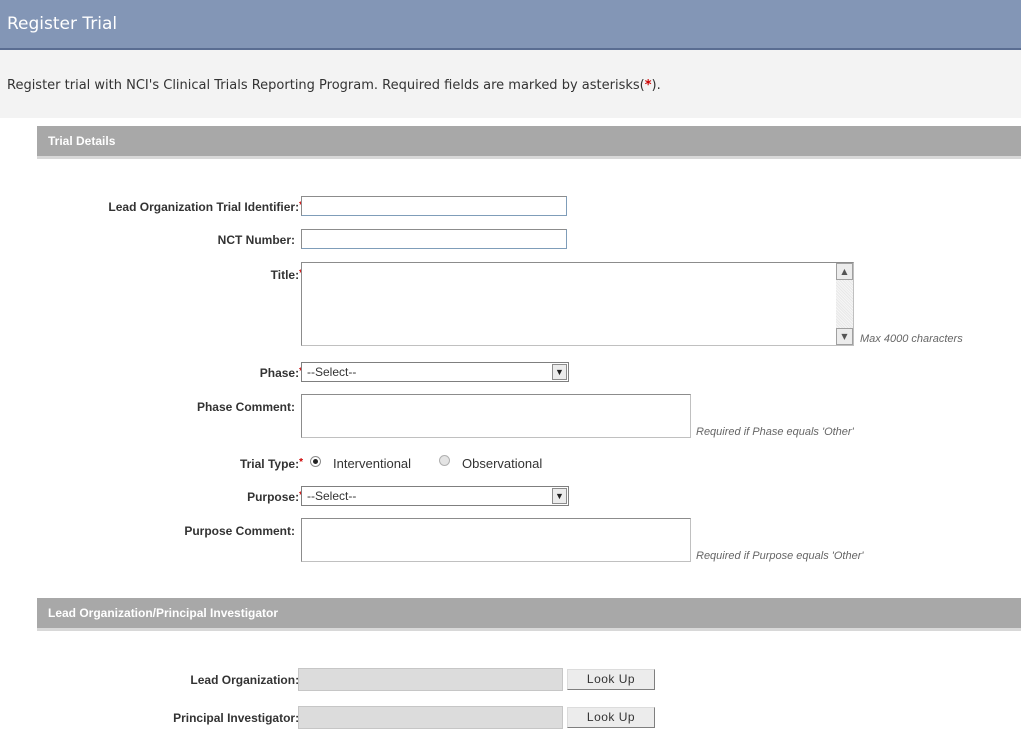  What do you see at coordinates (372, 463) in the screenshot?
I see `interventional-label: Interventional` at bounding box center [372, 463].